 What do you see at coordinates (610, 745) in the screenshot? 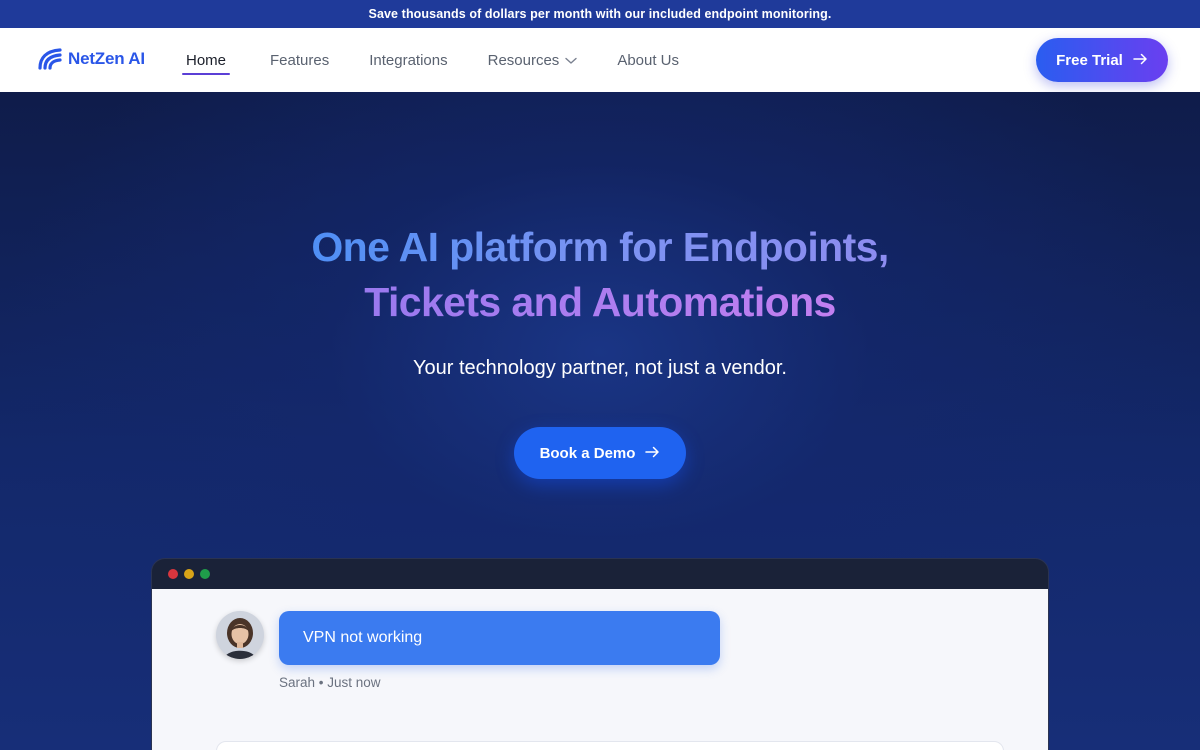
I see `reply-card` at bounding box center [610, 745].